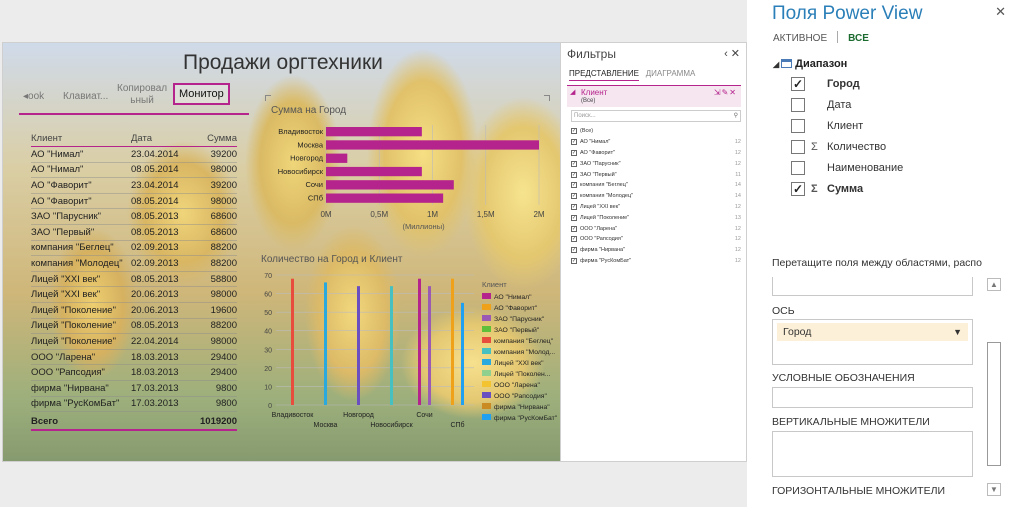 The height and width of the screenshot is (507, 1016). I want to click on tile-copier: Копировал ьный, so click(142, 95).